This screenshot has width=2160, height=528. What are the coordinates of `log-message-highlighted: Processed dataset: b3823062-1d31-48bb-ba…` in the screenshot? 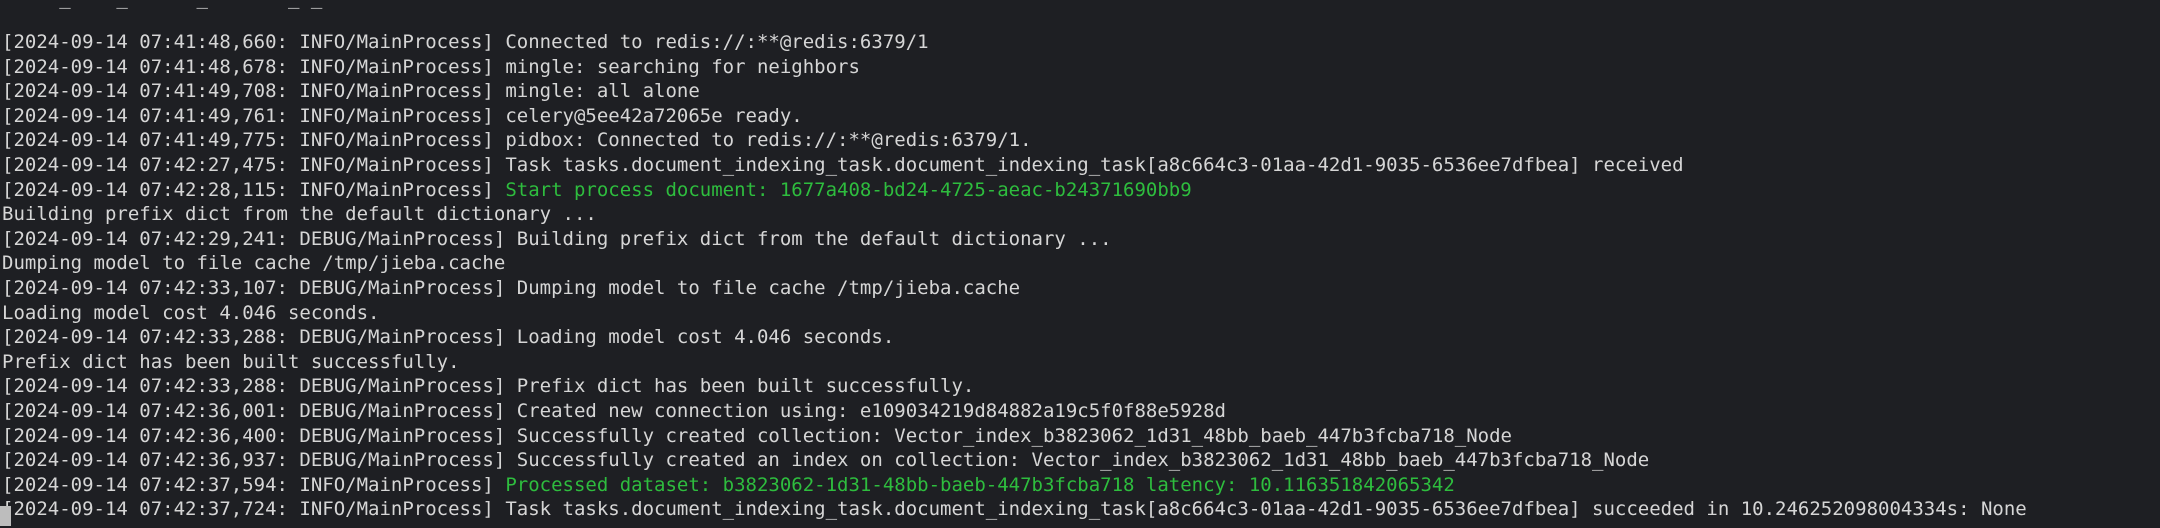 It's located at (980, 484).